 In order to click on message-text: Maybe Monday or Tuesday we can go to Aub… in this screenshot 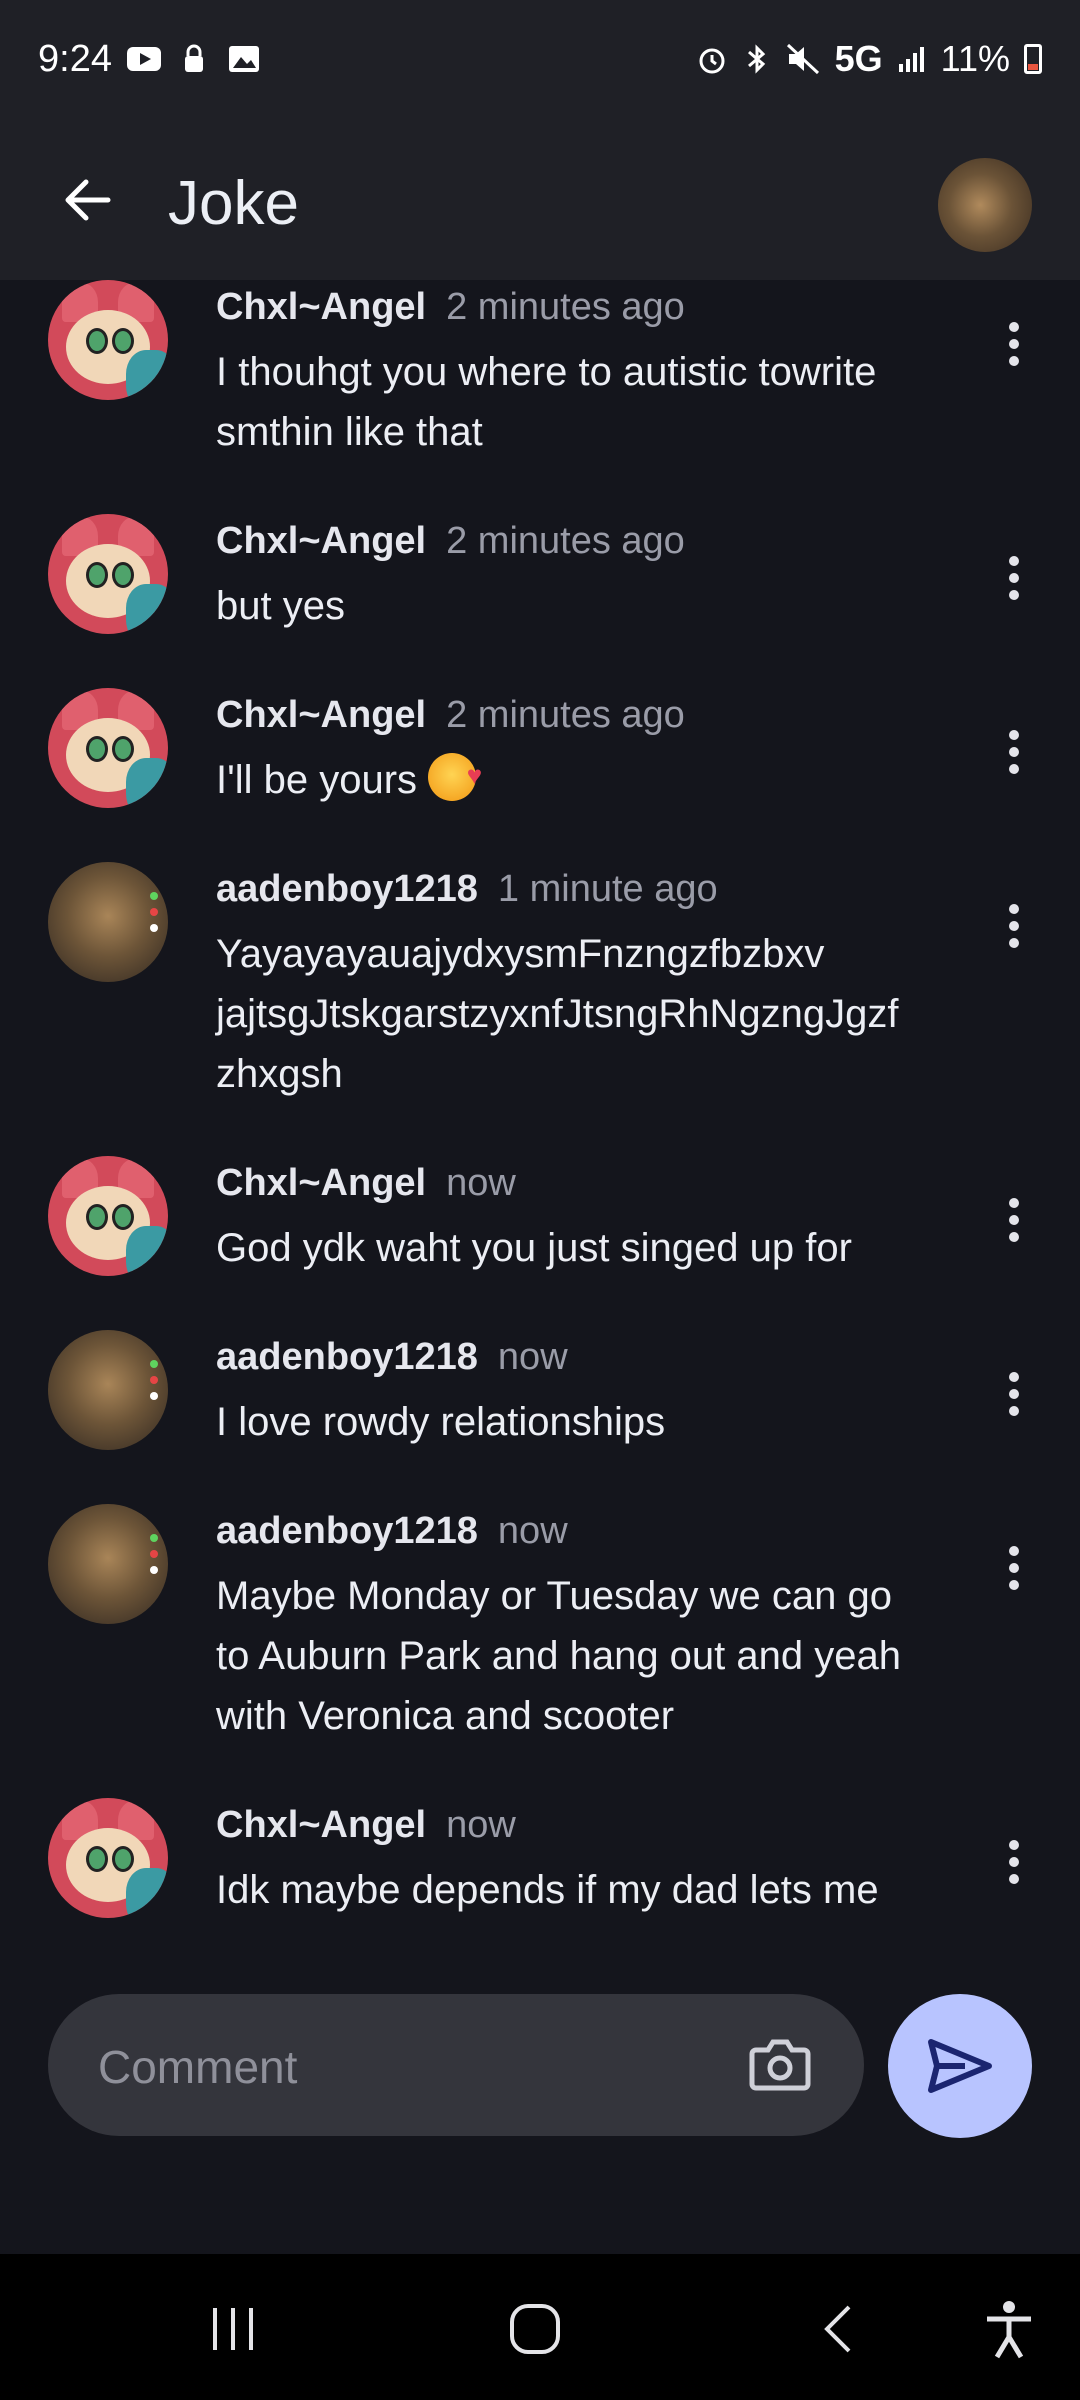, I will do `click(558, 1656)`.